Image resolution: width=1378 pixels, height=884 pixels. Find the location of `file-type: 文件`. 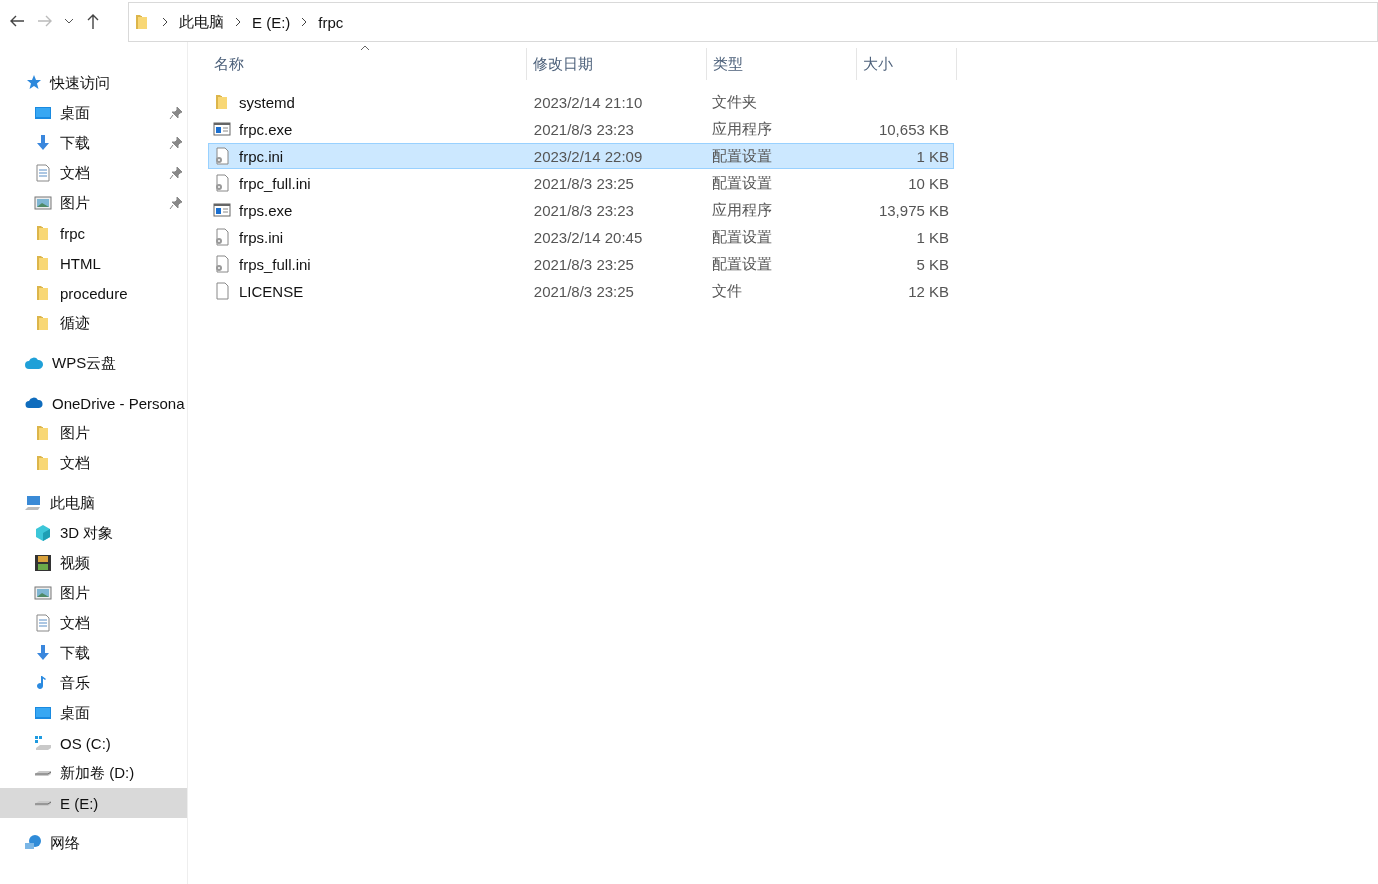

file-type: 文件 is located at coordinates (726, 291).